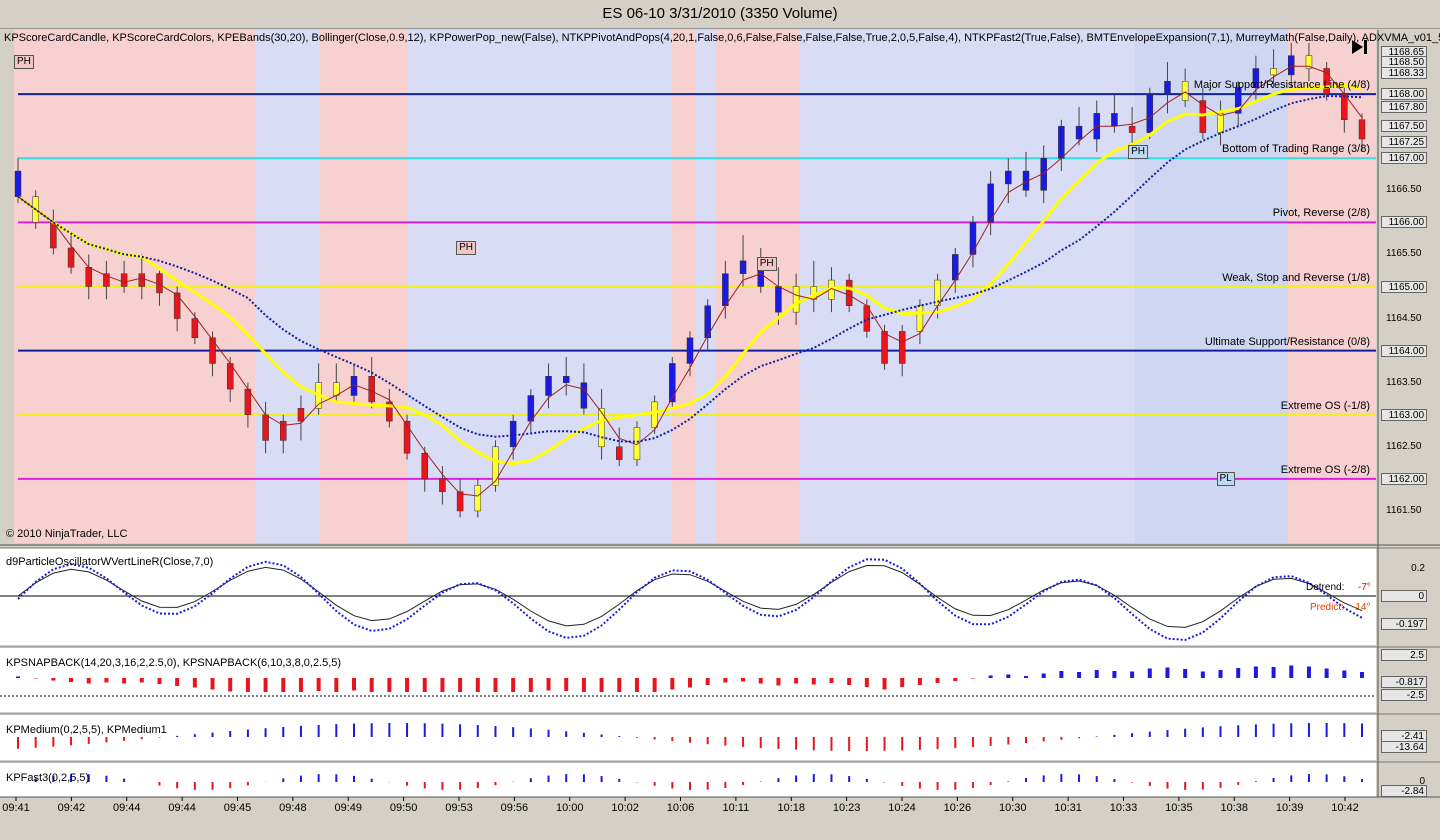 The width and height of the screenshot is (1440, 840). I want to click on level-label-0: Major Support/Resistance Line (4/8), so click(1281, 85).